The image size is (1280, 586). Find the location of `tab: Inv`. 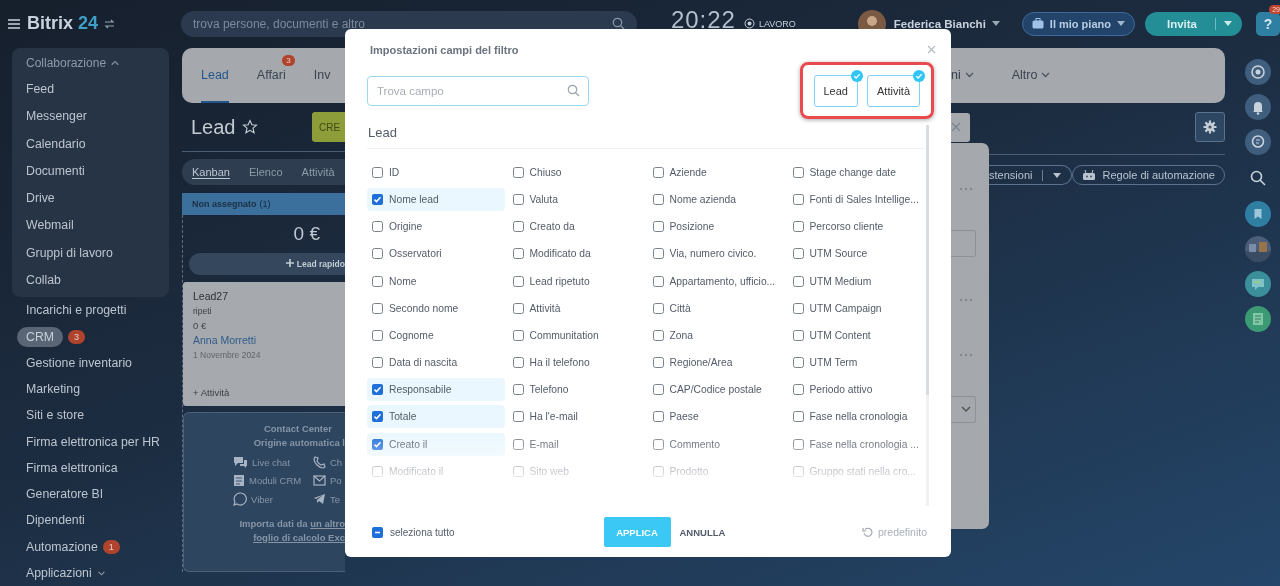

tab: Inv is located at coordinates (322, 75).